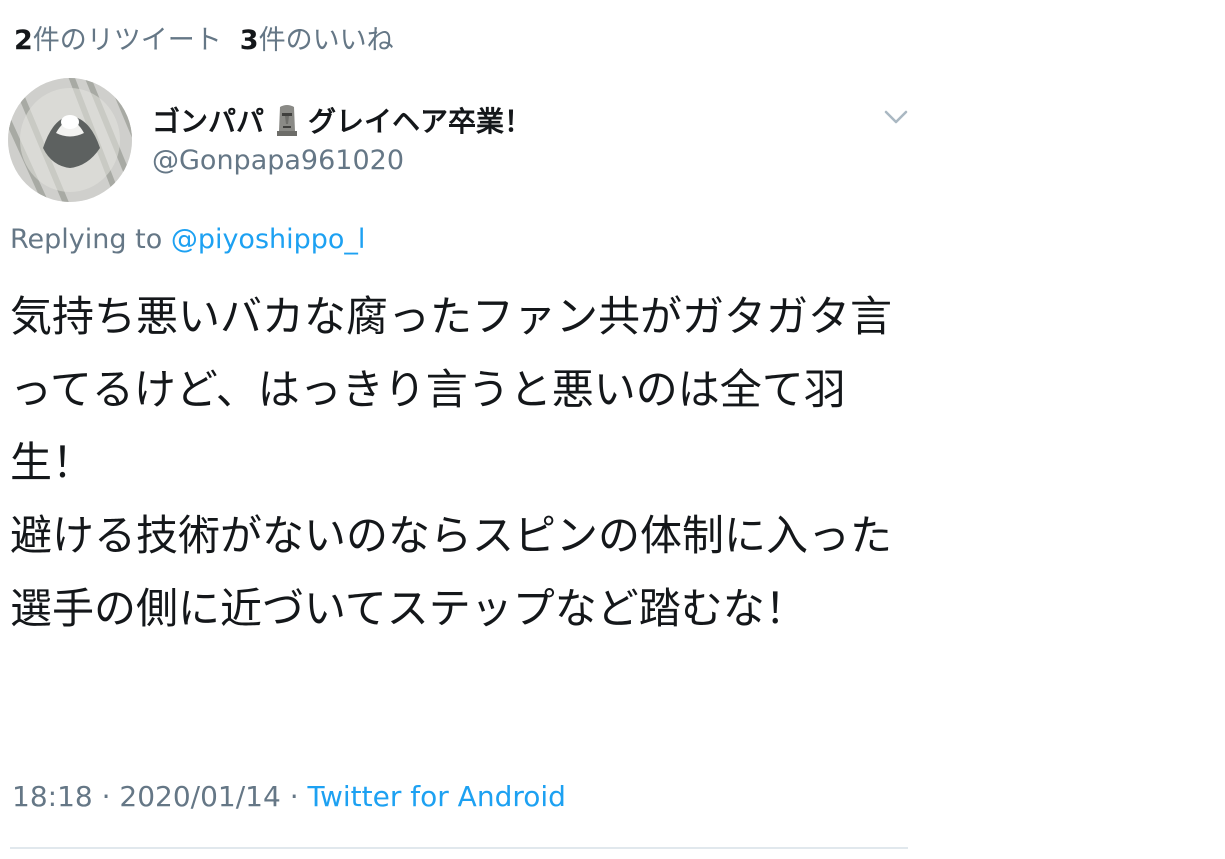 The image size is (1225, 859). I want to click on retweet-label: 件のリツイート, so click(127, 40).